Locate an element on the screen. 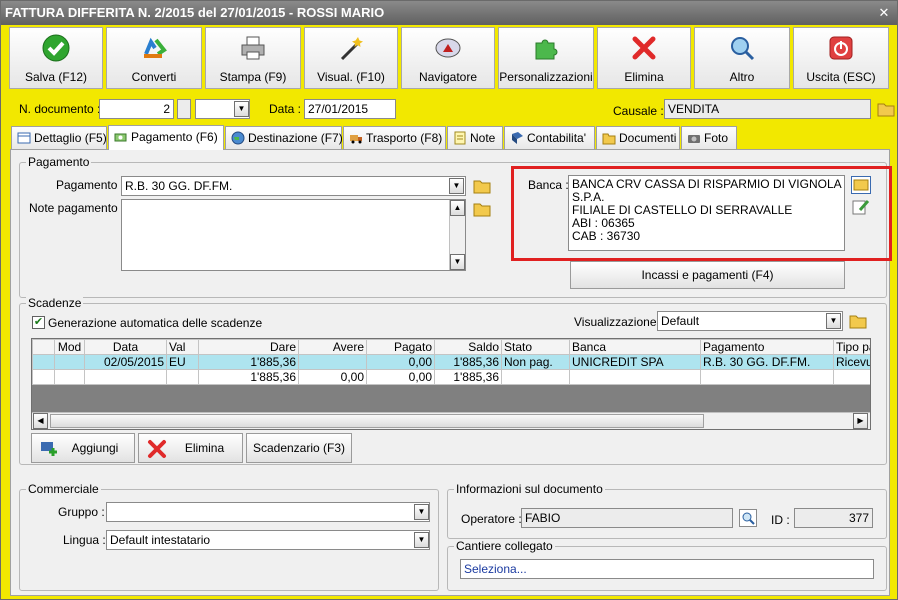  convert-button: Converti is located at coordinates (154, 58).